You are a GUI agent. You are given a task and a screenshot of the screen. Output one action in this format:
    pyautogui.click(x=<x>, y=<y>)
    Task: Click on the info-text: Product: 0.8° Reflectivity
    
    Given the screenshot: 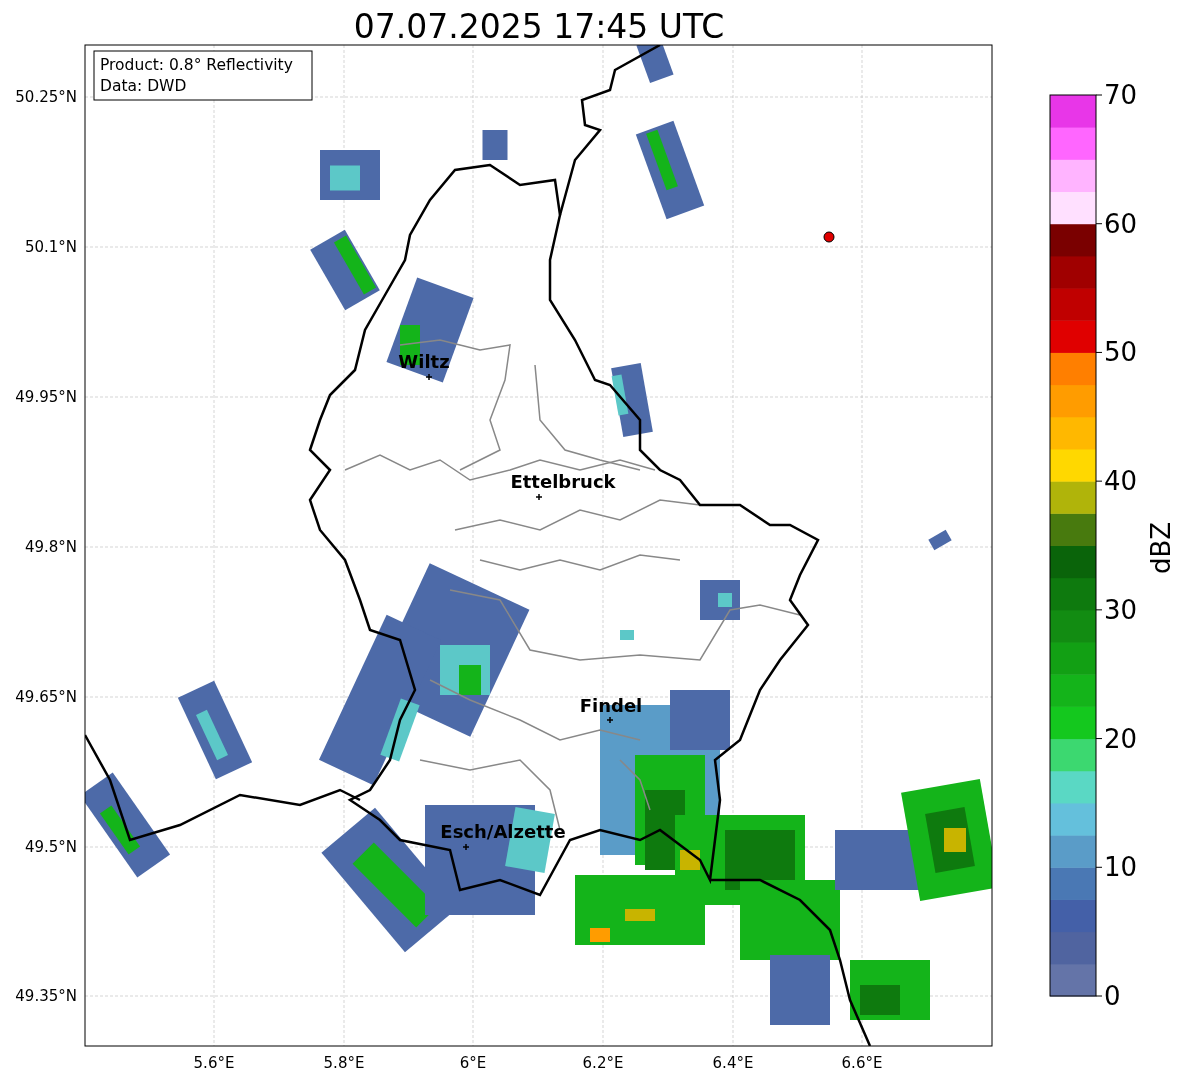 What is the action you would take?
    pyautogui.click(x=196, y=65)
    